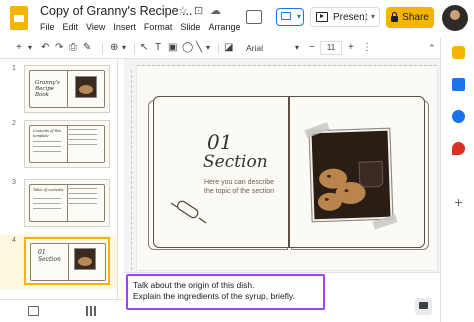 This screenshot has height=322, width=474. I want to click on calendar-icon, so click(458, 84).